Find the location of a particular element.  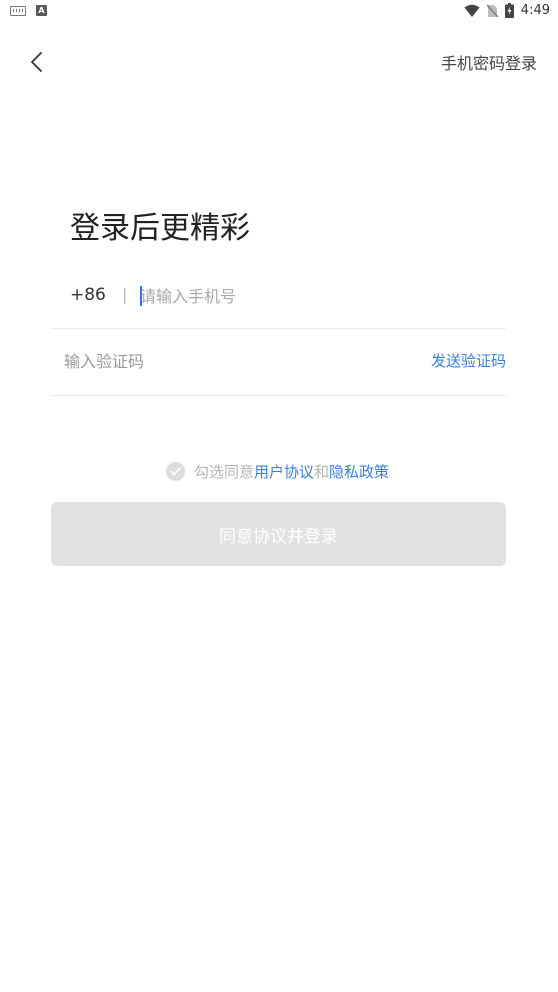

agreement-row: 勾选同意 用户协议 和 隐私政策 is located at coordinates (277, 471).